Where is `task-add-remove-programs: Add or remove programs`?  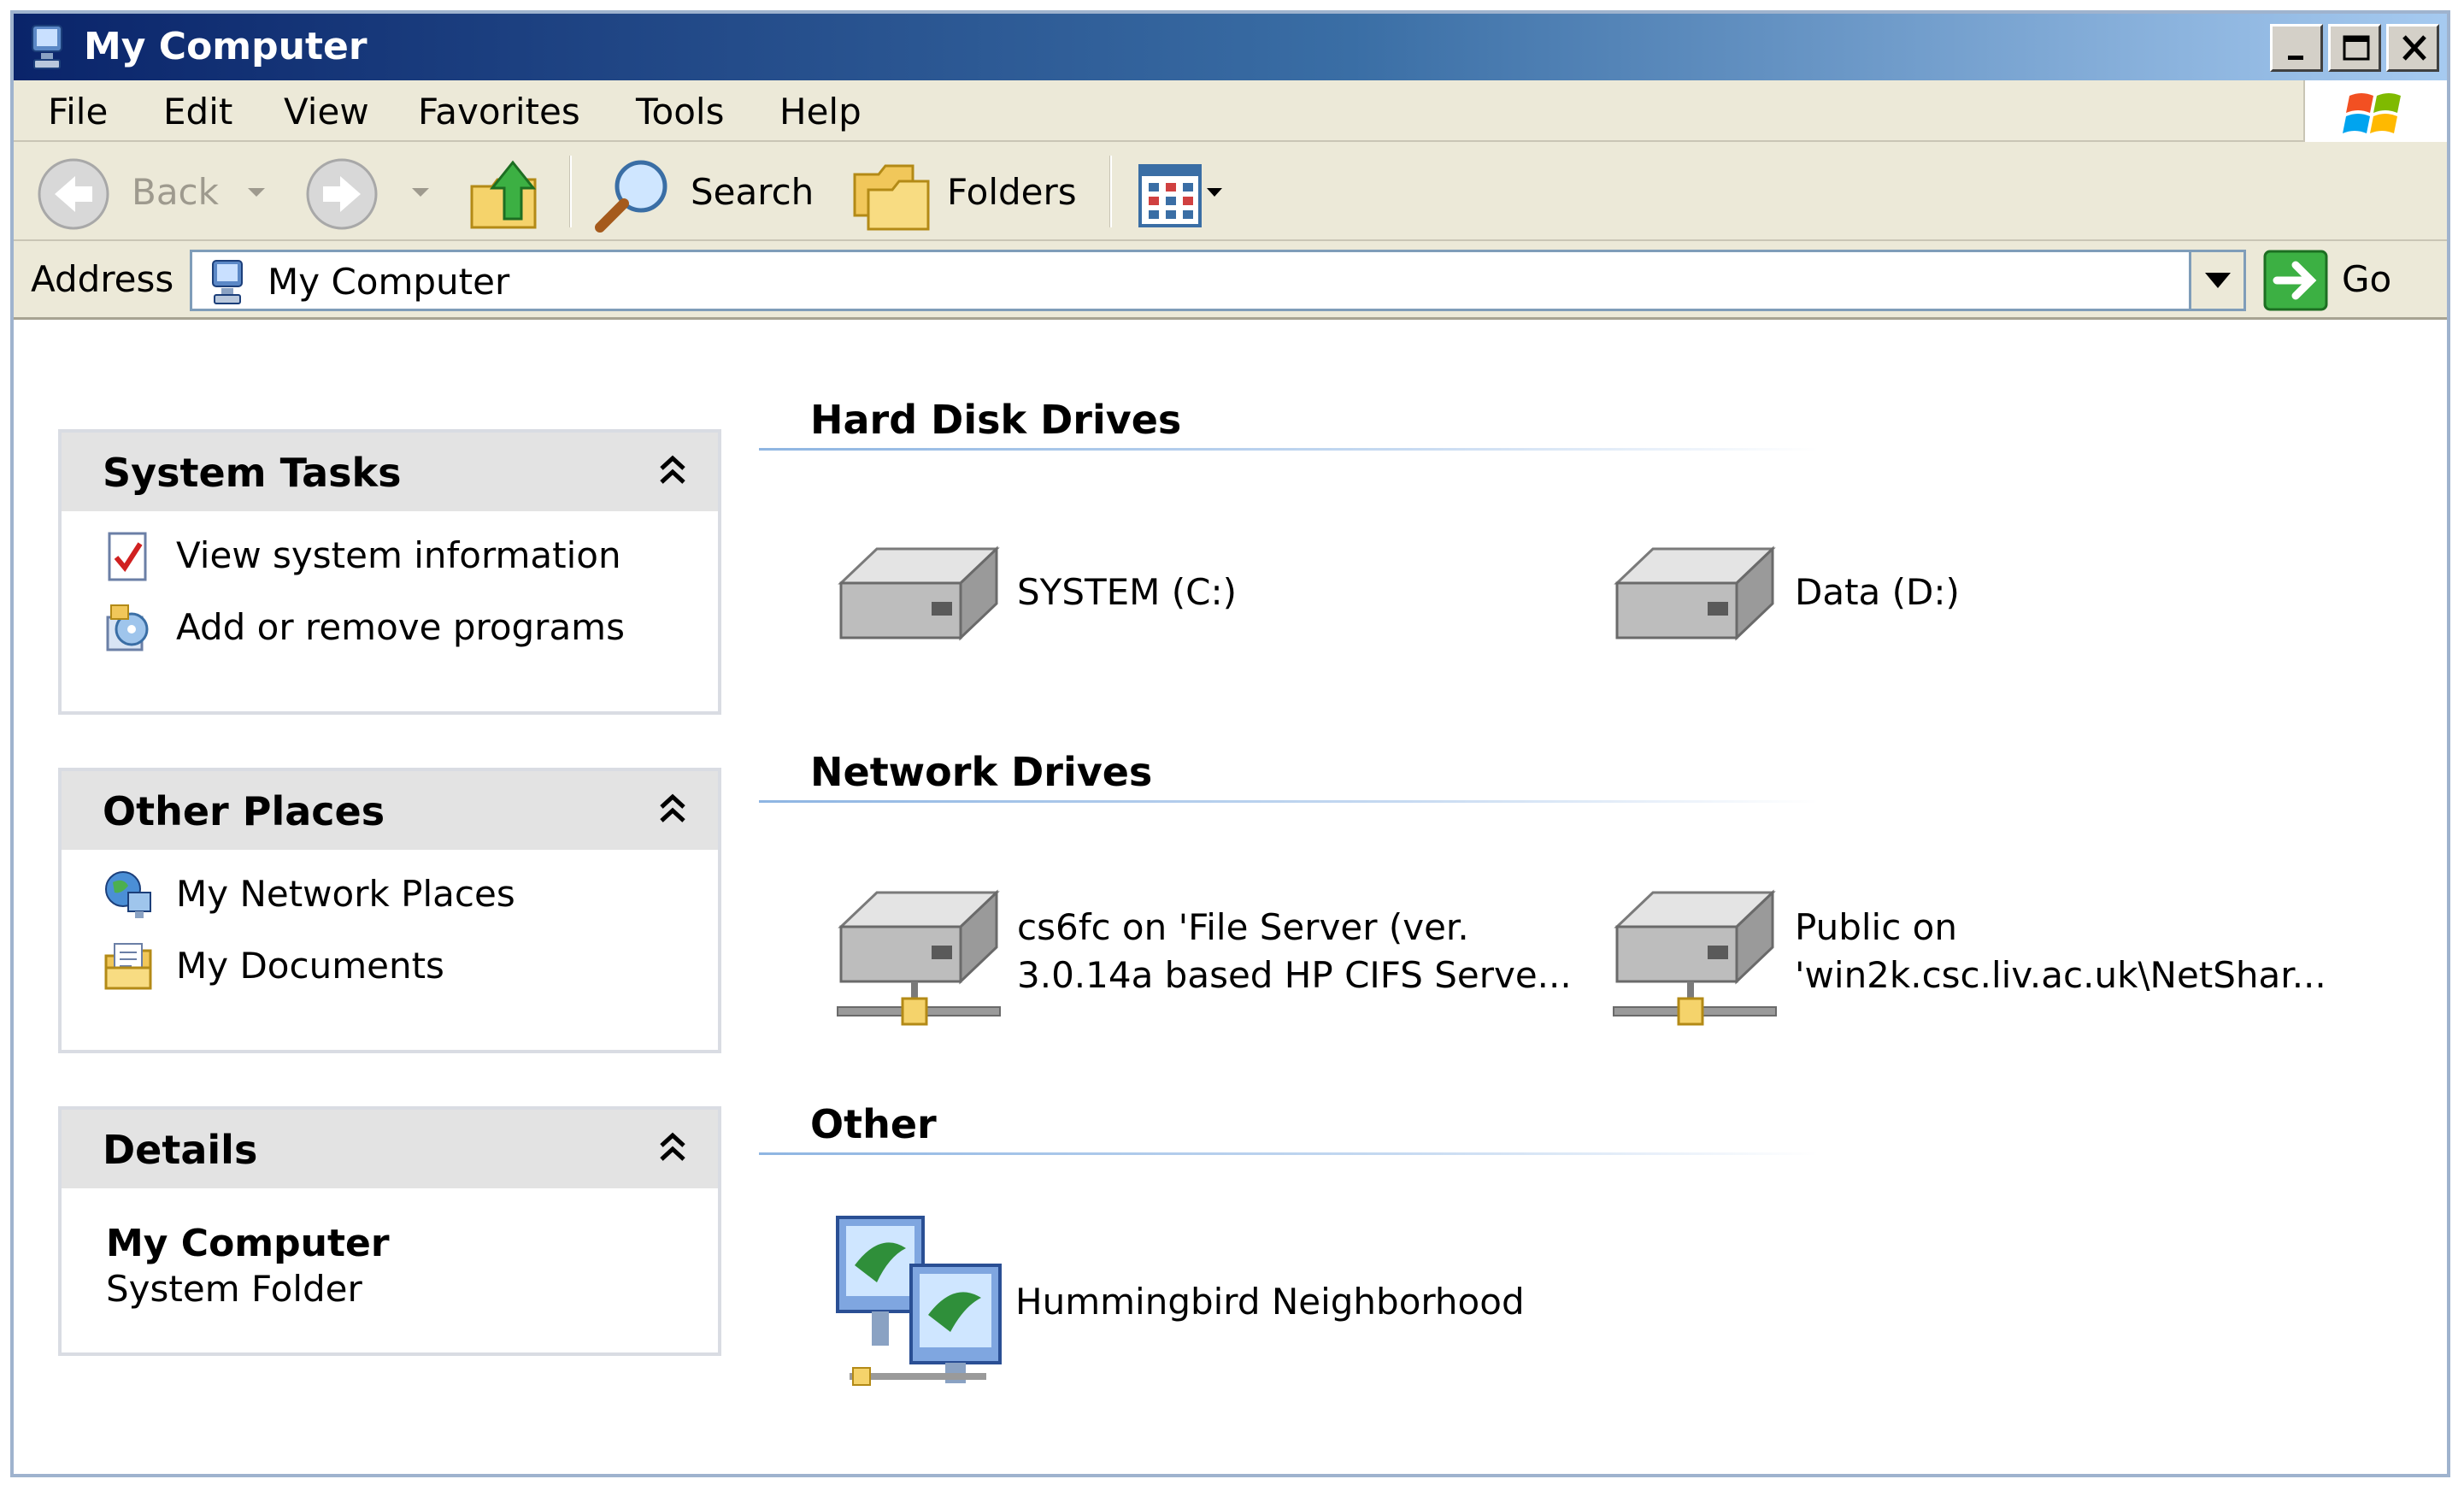
task-add-remove-programs: Add or remove programs is located at coordinates (364, 627).